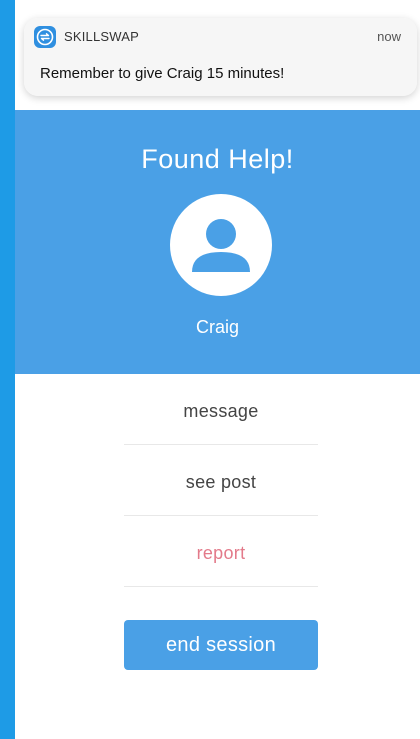 This screenshot has width=420, height=739. Describe the element at coordinates (102, 36) in the screenshot. I see `notification-app-name: SKILLSWAP` at that location.